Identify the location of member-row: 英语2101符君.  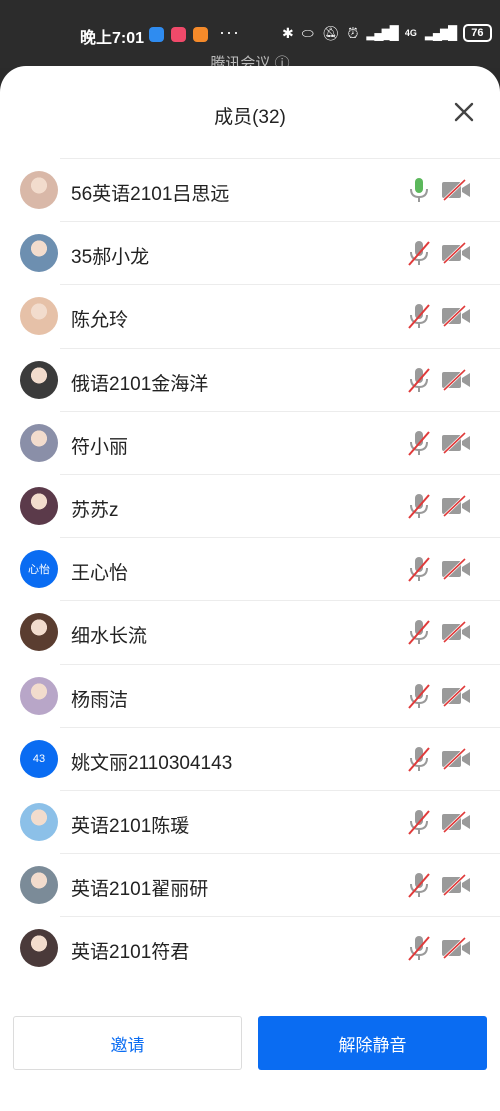
(260, 947).